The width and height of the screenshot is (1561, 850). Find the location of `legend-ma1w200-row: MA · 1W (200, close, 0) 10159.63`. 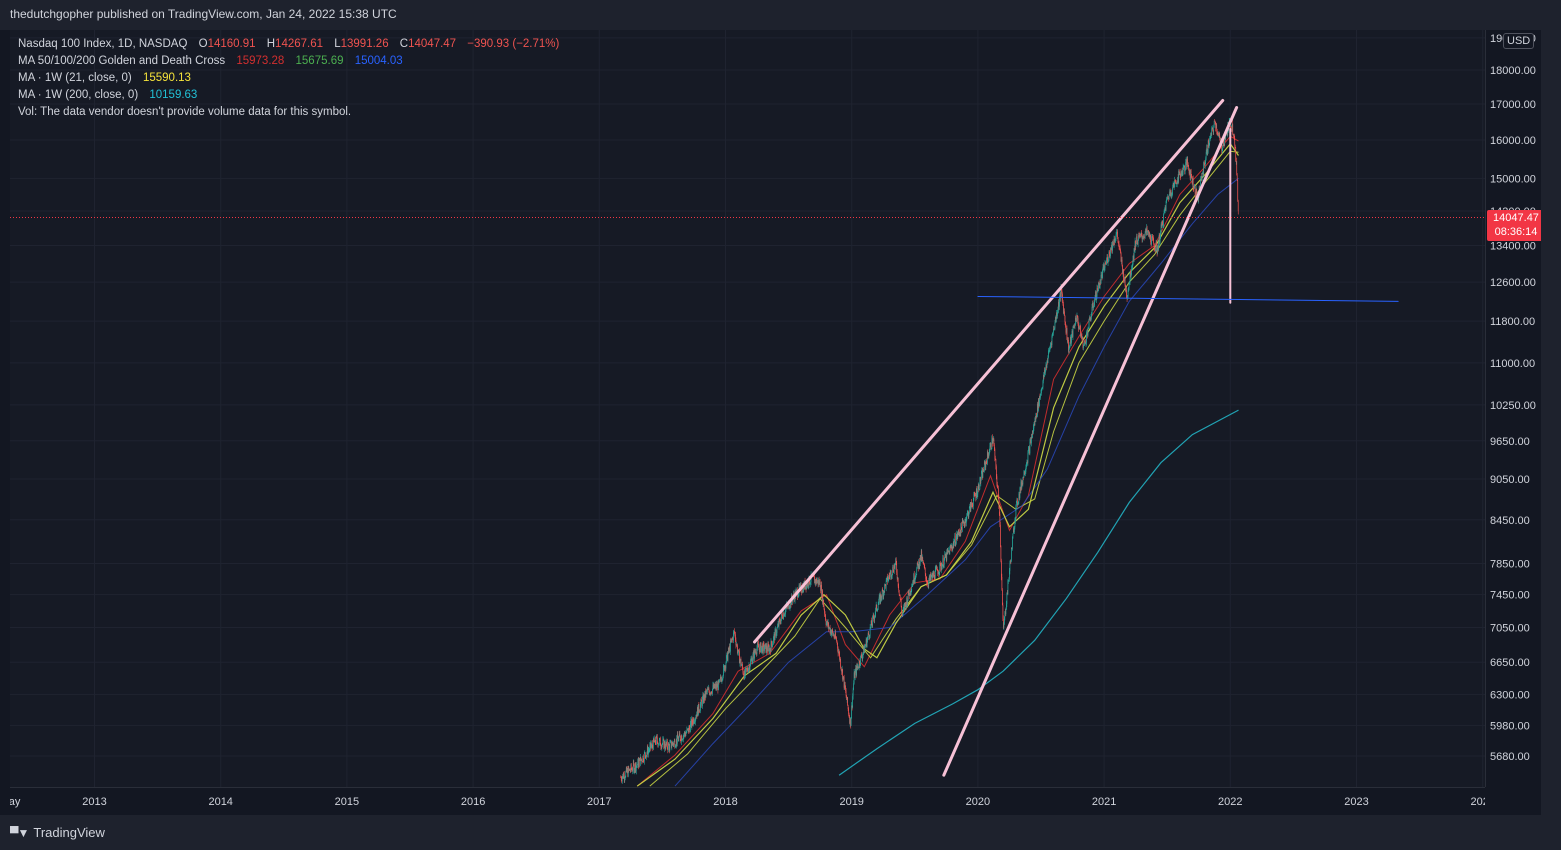

legend-ma1w200-row: MA · 1W (200, close, 0) 10159.63 is located at coordinates (288, 95).